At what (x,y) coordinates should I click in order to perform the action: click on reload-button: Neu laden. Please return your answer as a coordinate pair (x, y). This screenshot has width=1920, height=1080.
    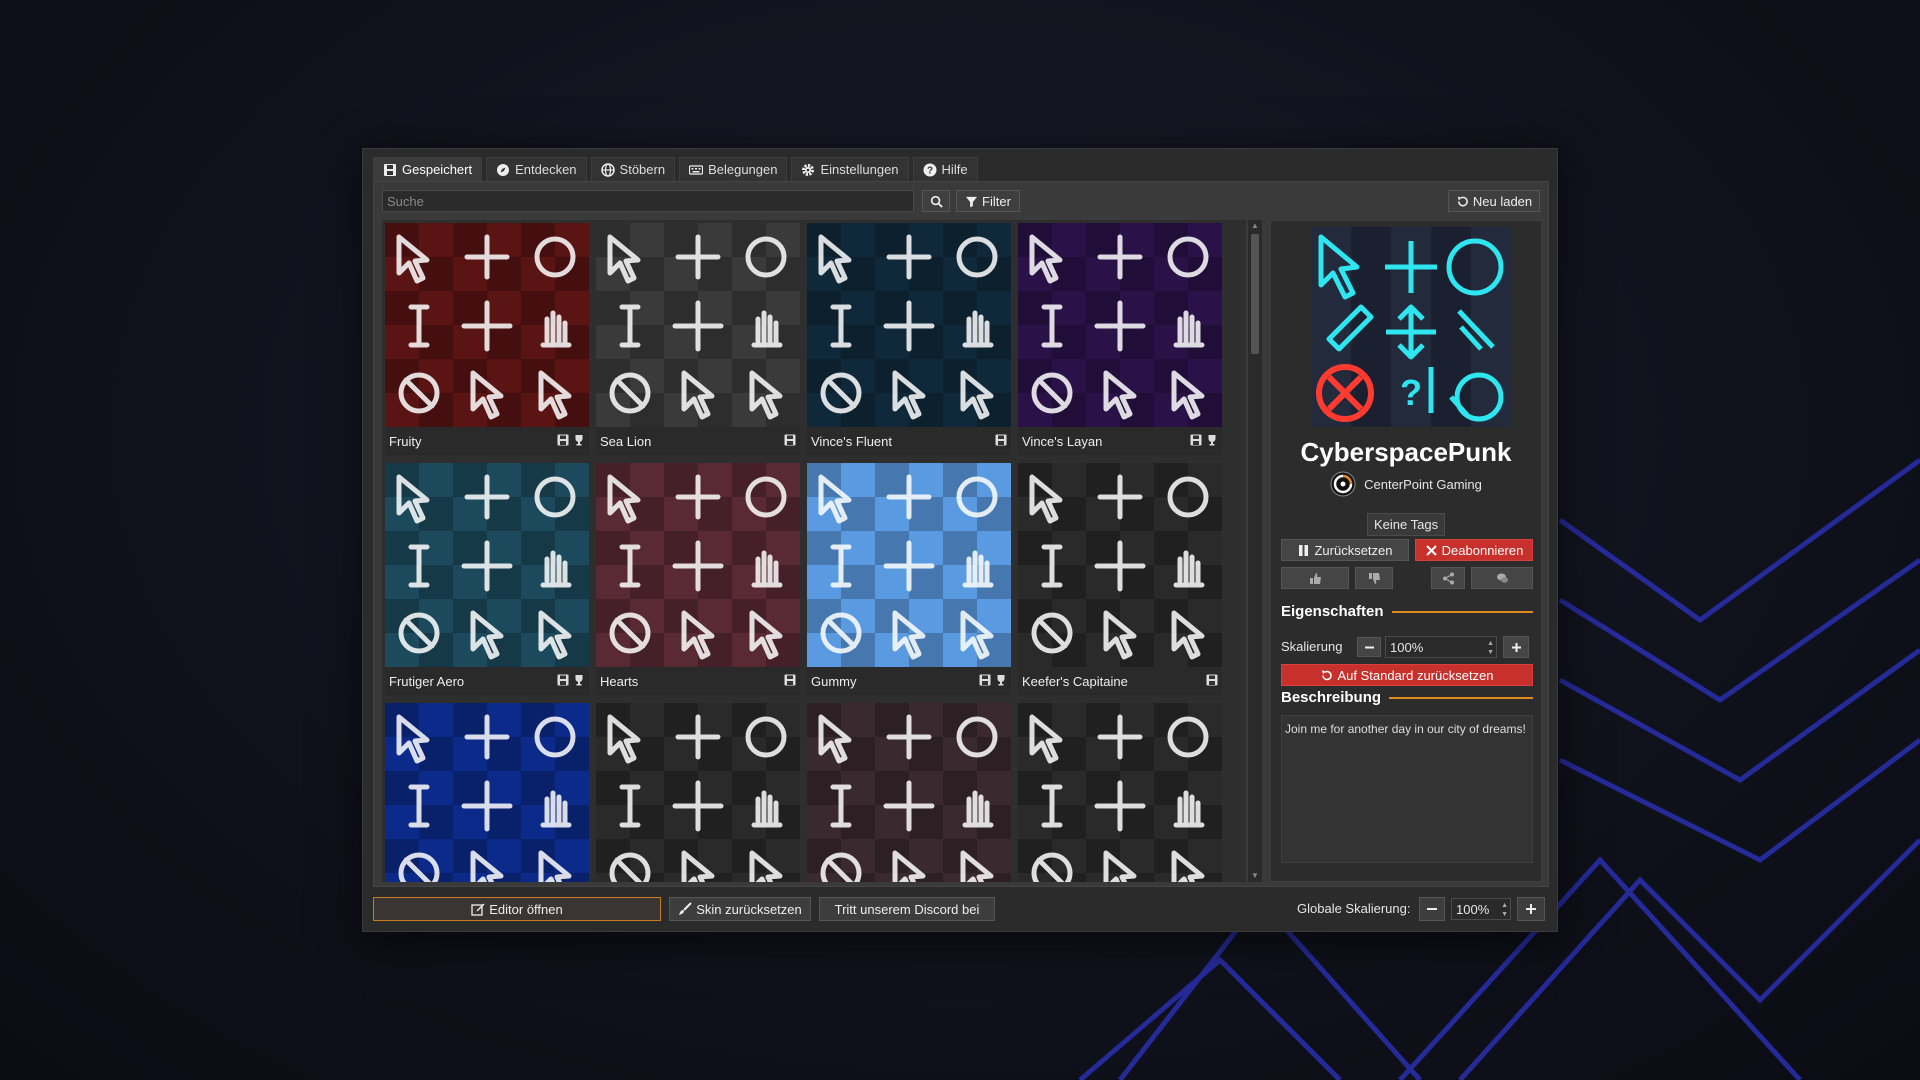
    Looking at the image, I should click on (1494, 201).